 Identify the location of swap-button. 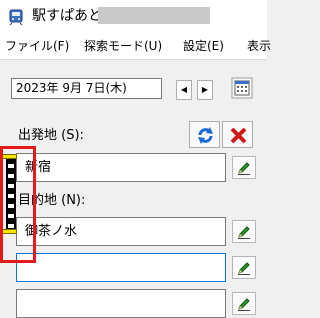
(204, 134).